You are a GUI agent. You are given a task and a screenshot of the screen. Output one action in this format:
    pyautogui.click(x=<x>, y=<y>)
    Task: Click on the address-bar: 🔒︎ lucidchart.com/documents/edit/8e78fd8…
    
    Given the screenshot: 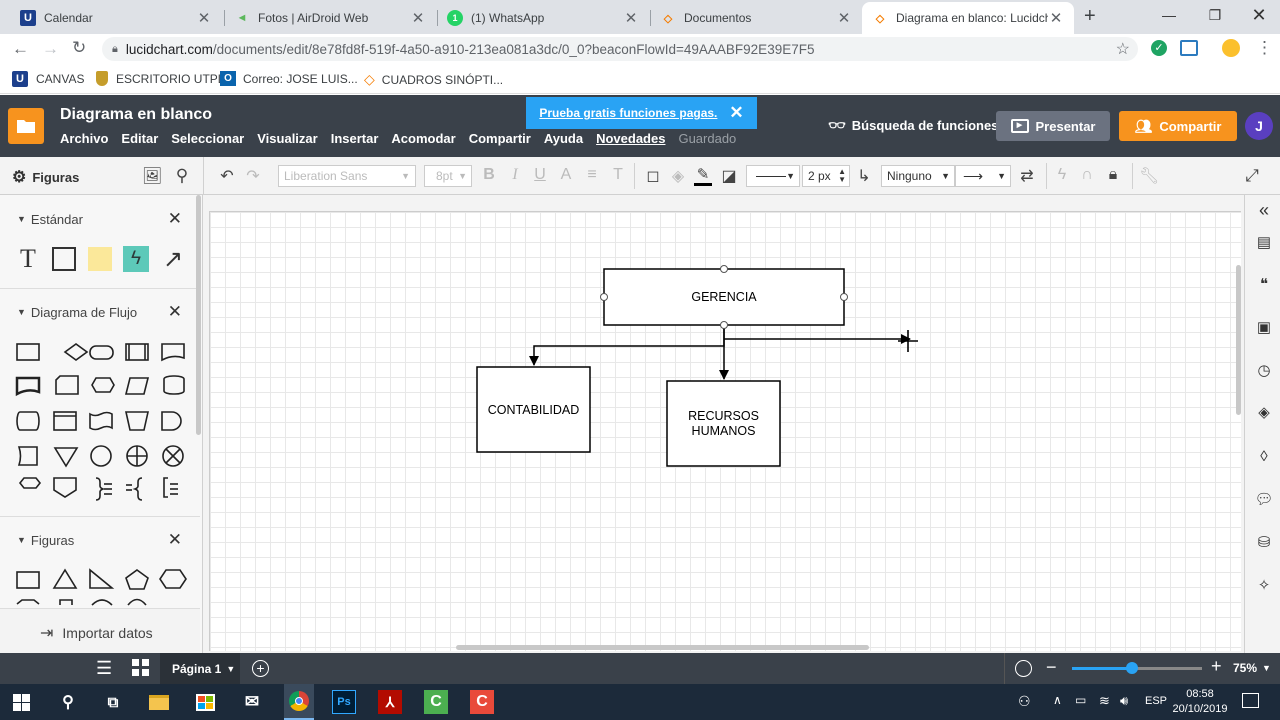 What is the action you would take?
    pyautogui.click(x=620, y=49)
    